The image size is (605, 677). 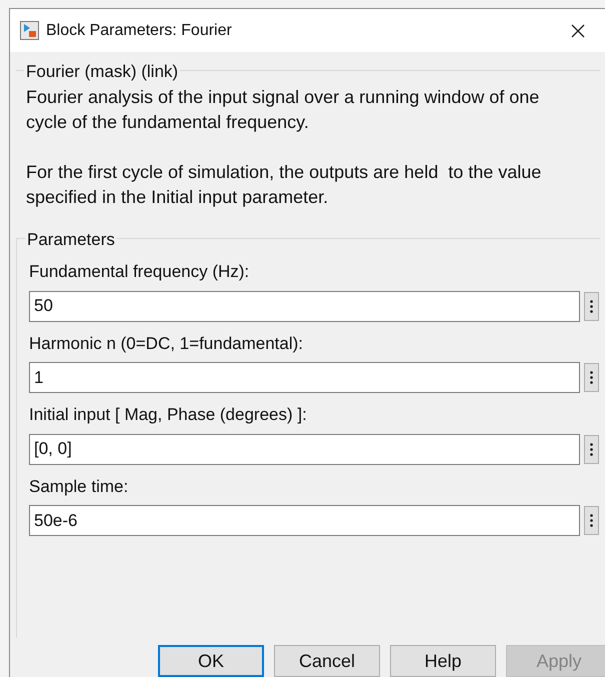 I want to click on dialog-button: Cancel, so click(x=327, y=661).